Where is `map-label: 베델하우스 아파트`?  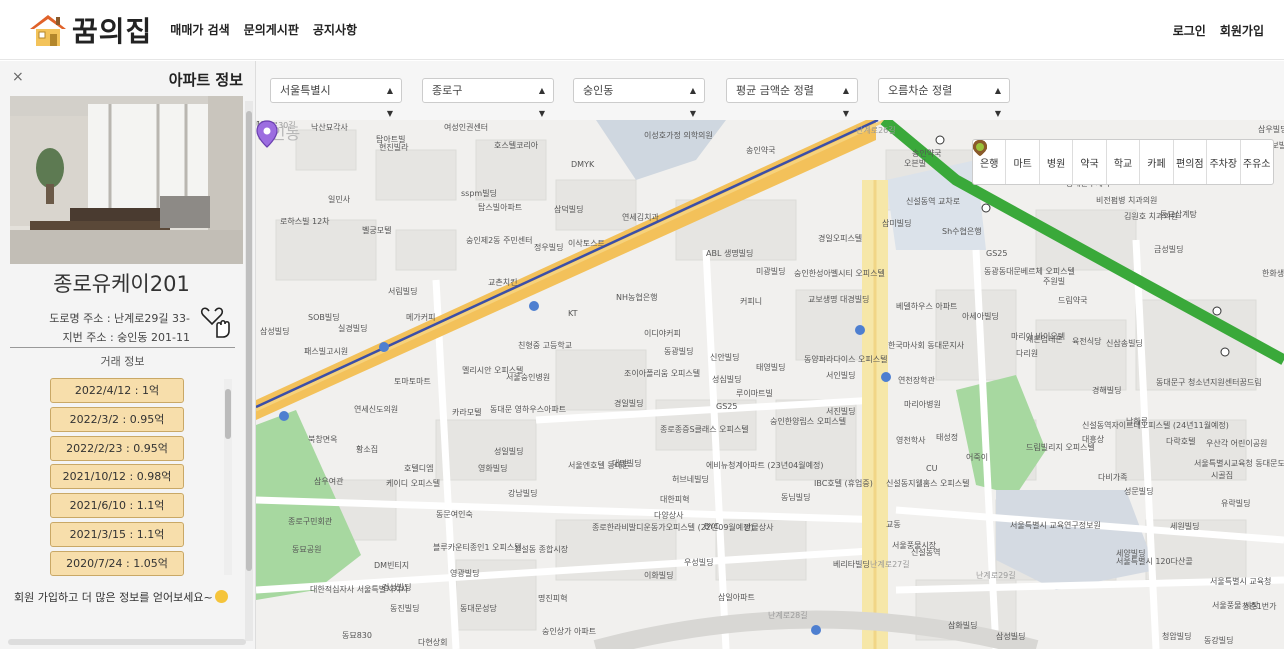
map-label: 베델하우스 아파트 is located at coordinates (927, 306).